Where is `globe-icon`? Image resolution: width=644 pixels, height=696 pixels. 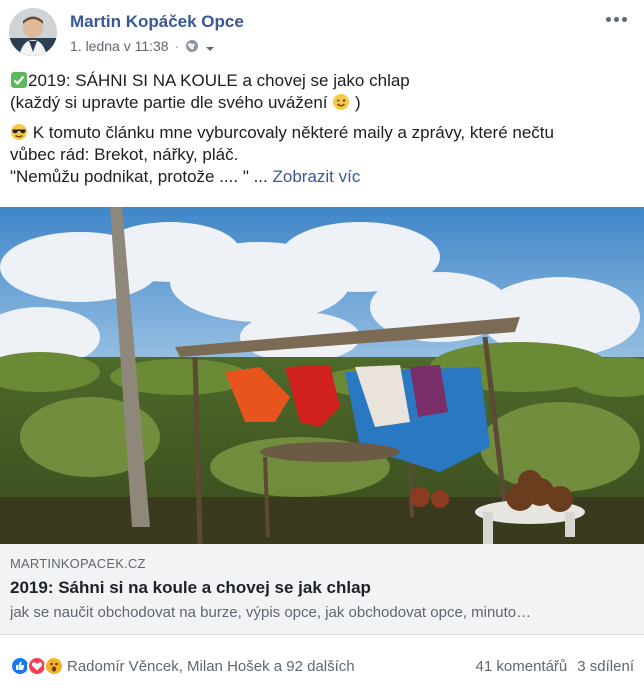 globe-icon is located at coordinates (192, 46).